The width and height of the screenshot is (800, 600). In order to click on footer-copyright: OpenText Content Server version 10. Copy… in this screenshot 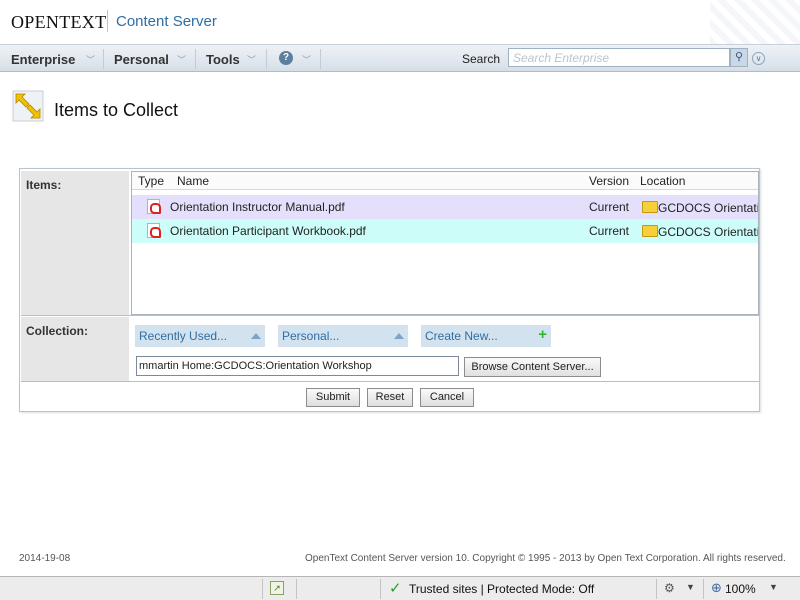, I will do `click(545, 558)`.